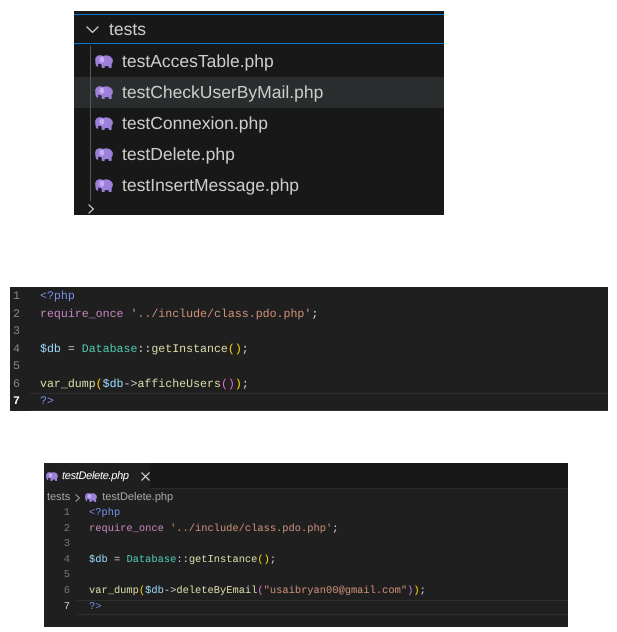 The width and height of the screenshot is (617, 632). Describe the element at coordinates (129, 497) in the screenshot. I see `breadcrumb-item: testDelete.php` at that location.